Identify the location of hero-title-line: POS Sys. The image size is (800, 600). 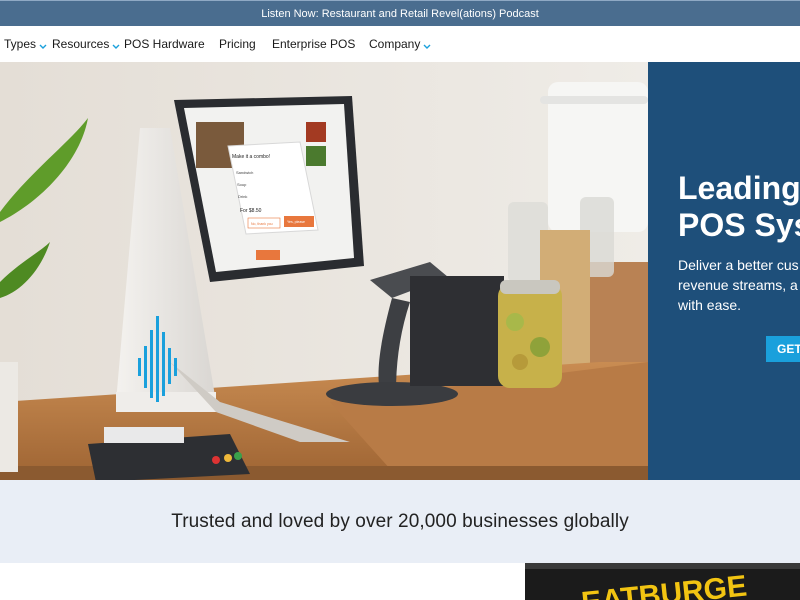
(739, 225).